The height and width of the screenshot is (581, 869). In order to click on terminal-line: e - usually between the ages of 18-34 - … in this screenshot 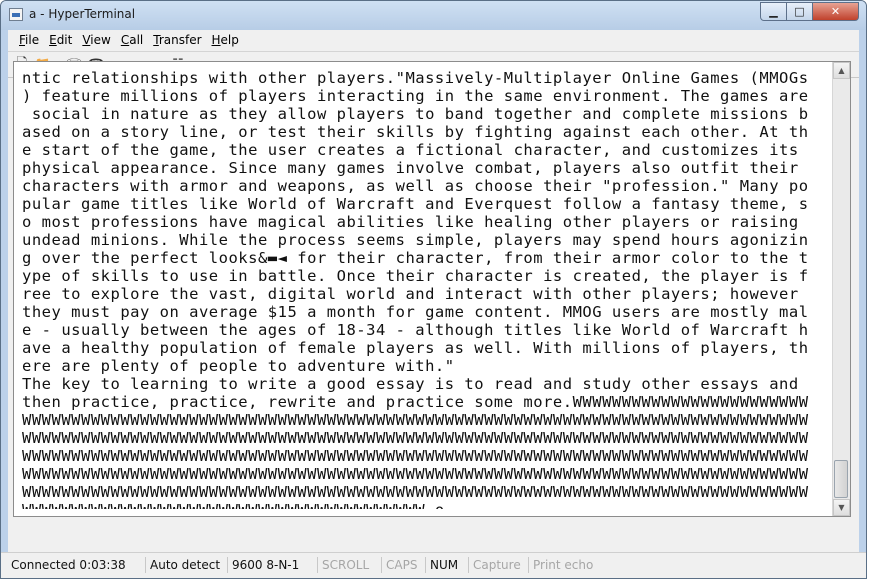, I will do `click(415, 330)`.